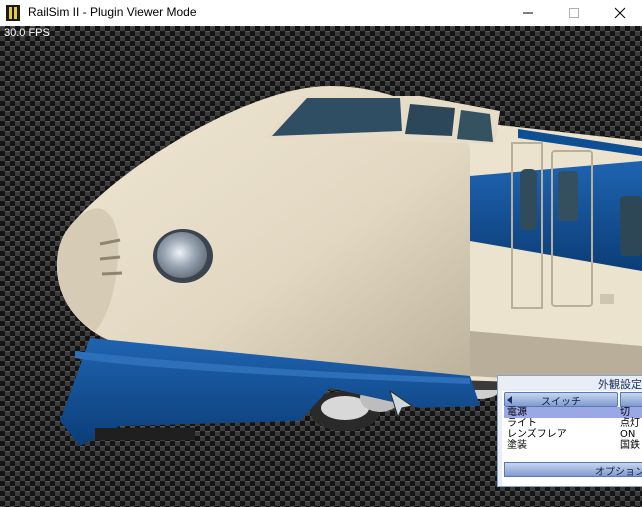 Image resolution: width=642 pixels, height=507 pixels. I want to click on setting-key: レンズフレア, so click(537, 434).